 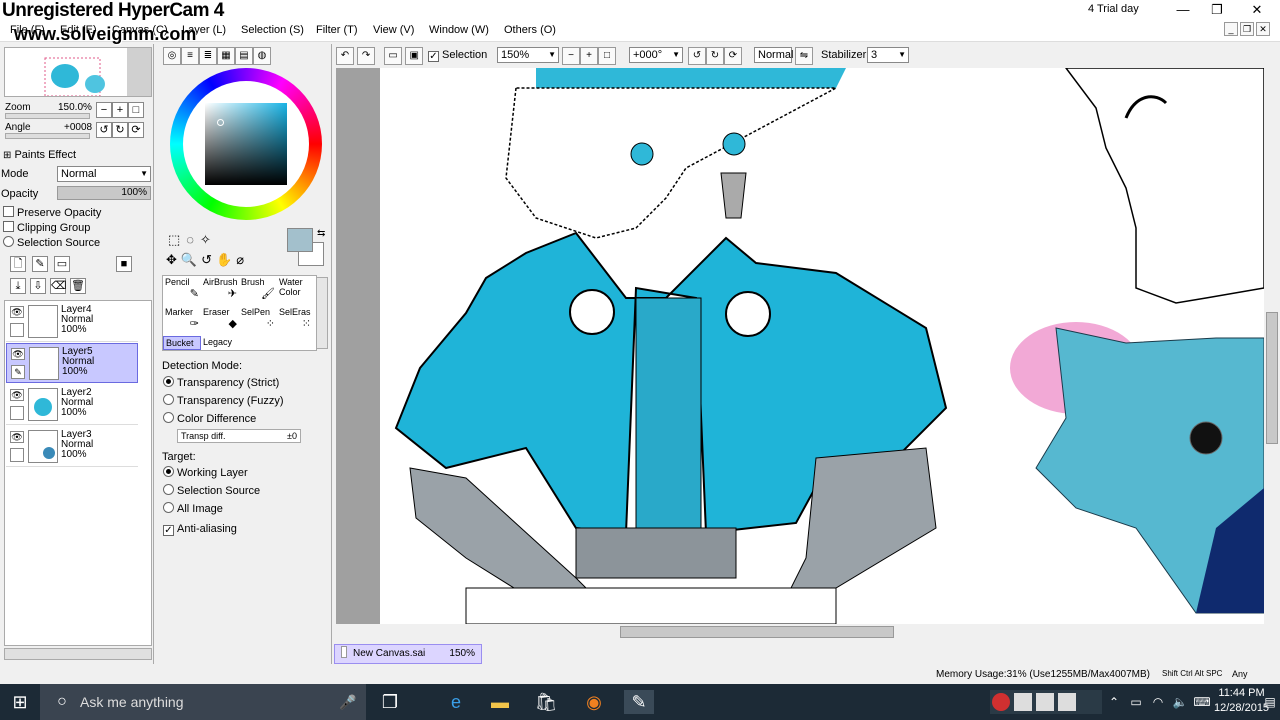 What do you see at coordinates (639, 702) in the screenshot?
I see `sai-app-icon: ✎` at bounding box center [639, 702].